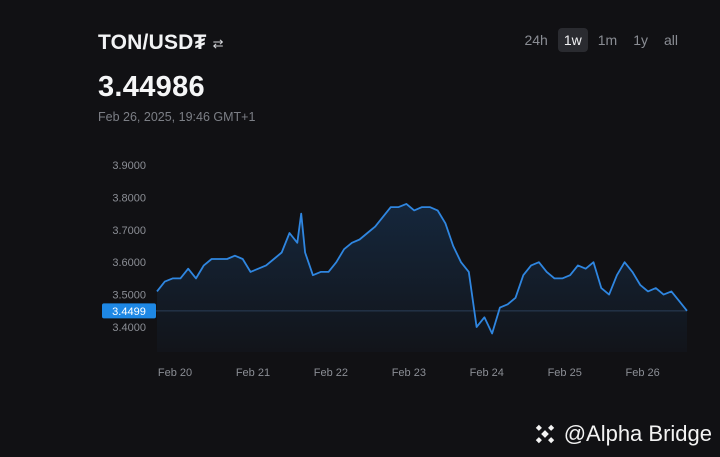  I want to click on current-price-badge: 3.4499, so click(129, 311).